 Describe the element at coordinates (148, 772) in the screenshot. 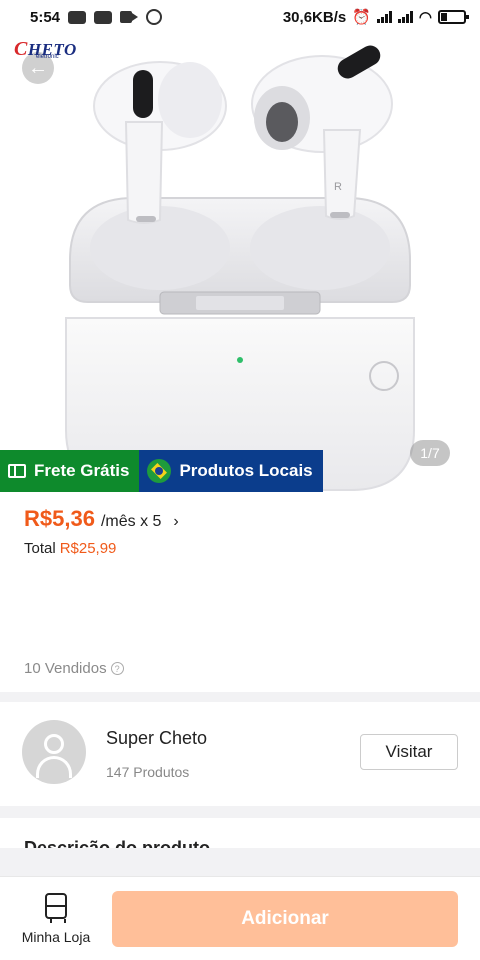

I see `store-product-count: 147 Produtos` at that location.